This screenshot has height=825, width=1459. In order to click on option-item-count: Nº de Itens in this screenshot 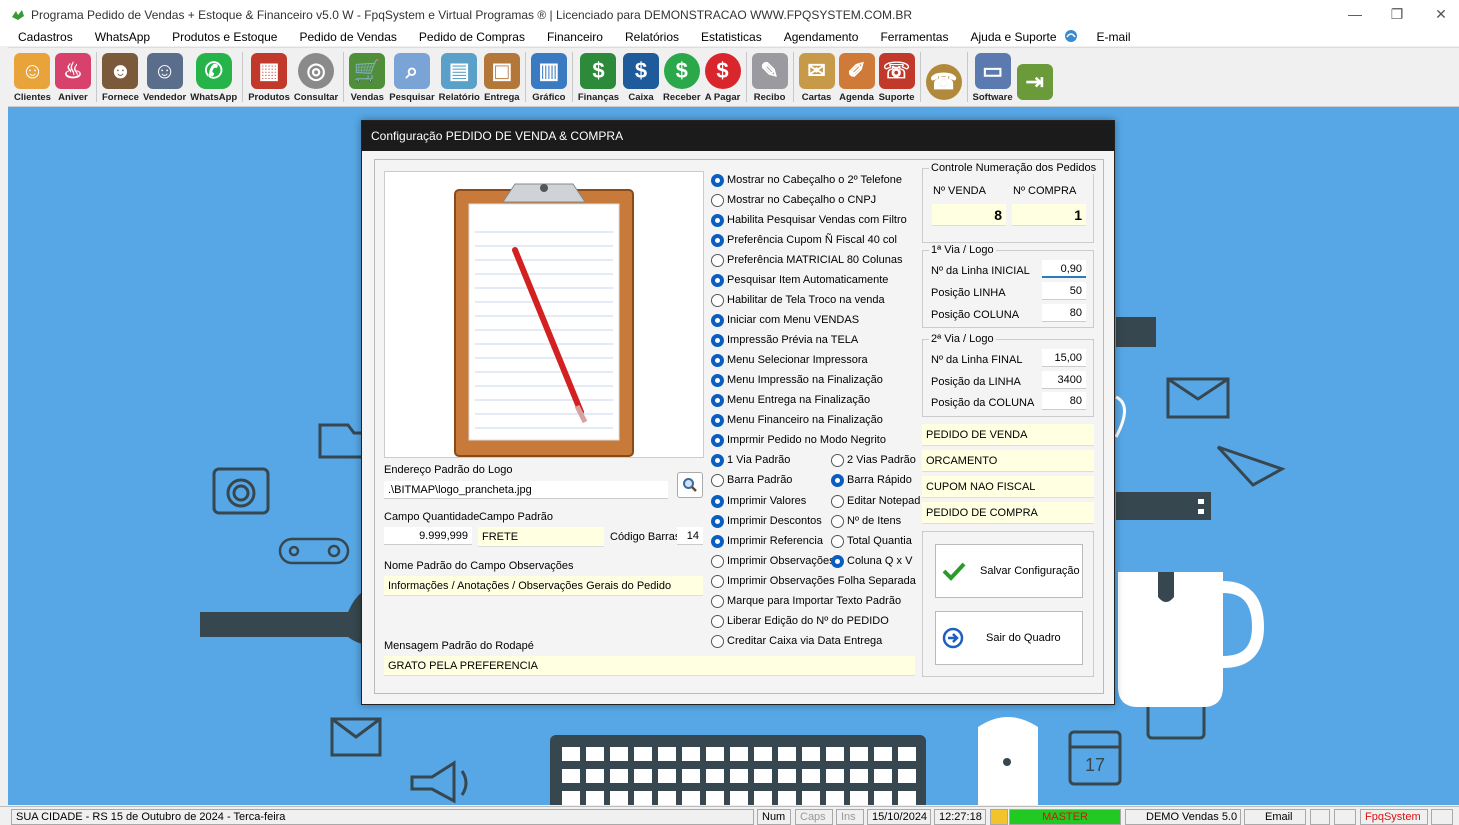, I will do `click(866, 521)`.